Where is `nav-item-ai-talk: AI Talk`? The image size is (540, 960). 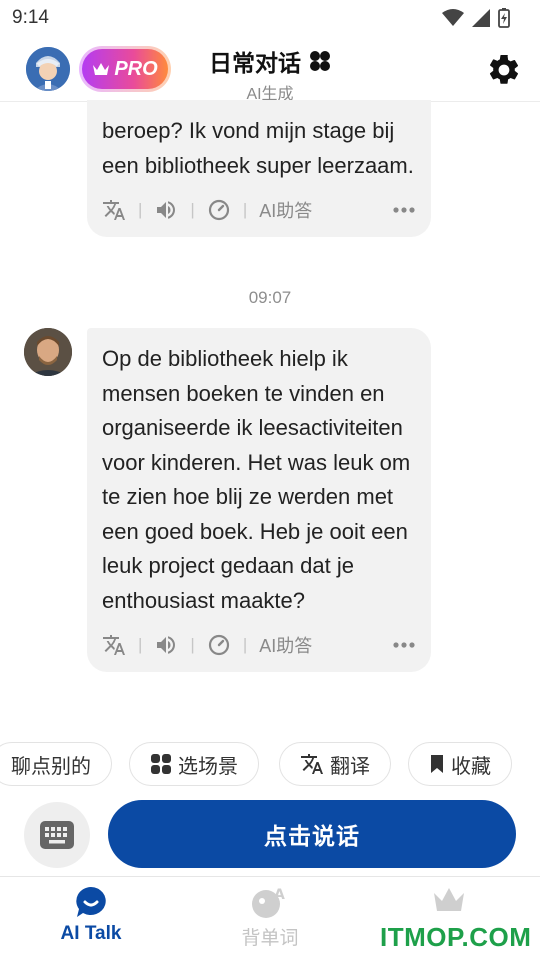 nav-item-ai-talk: AI Talk is located at coordinates (91, 915).